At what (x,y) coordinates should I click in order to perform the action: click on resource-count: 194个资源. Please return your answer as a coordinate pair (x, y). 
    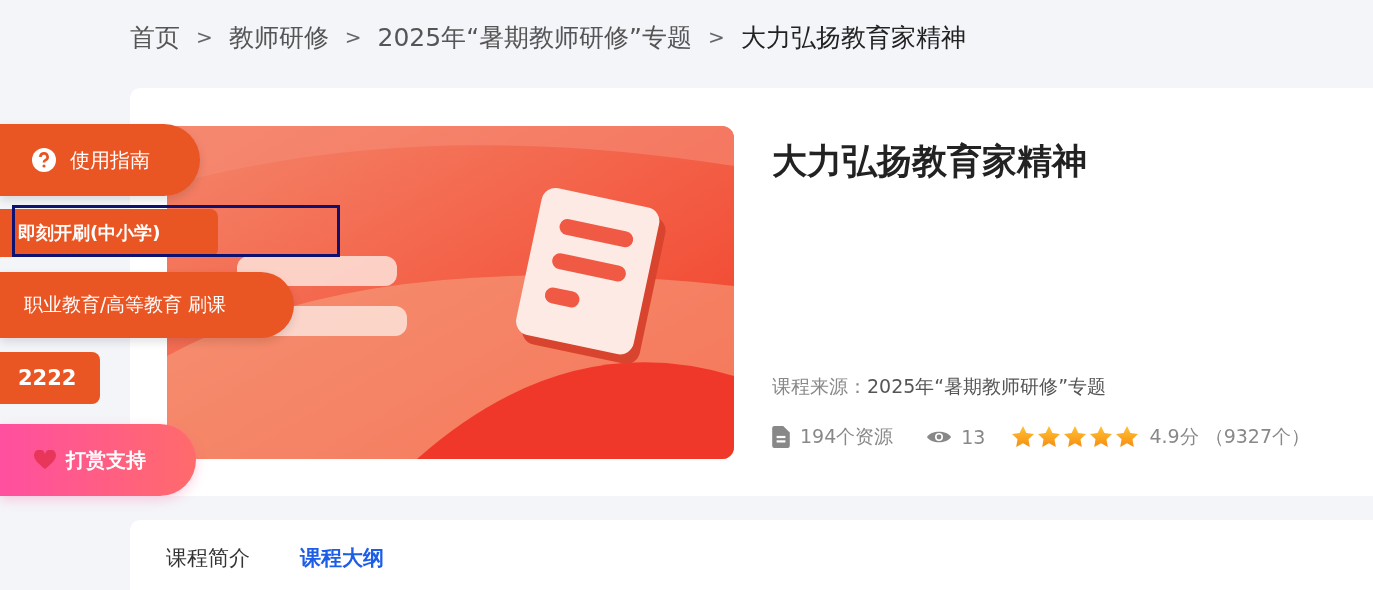
    Looking at the image, I should click on (847, 436).